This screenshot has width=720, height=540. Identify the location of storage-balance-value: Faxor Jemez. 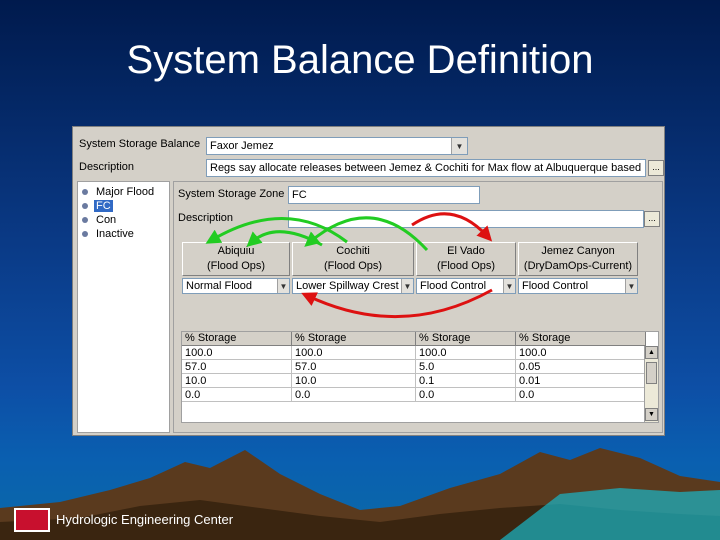
(242, 146).